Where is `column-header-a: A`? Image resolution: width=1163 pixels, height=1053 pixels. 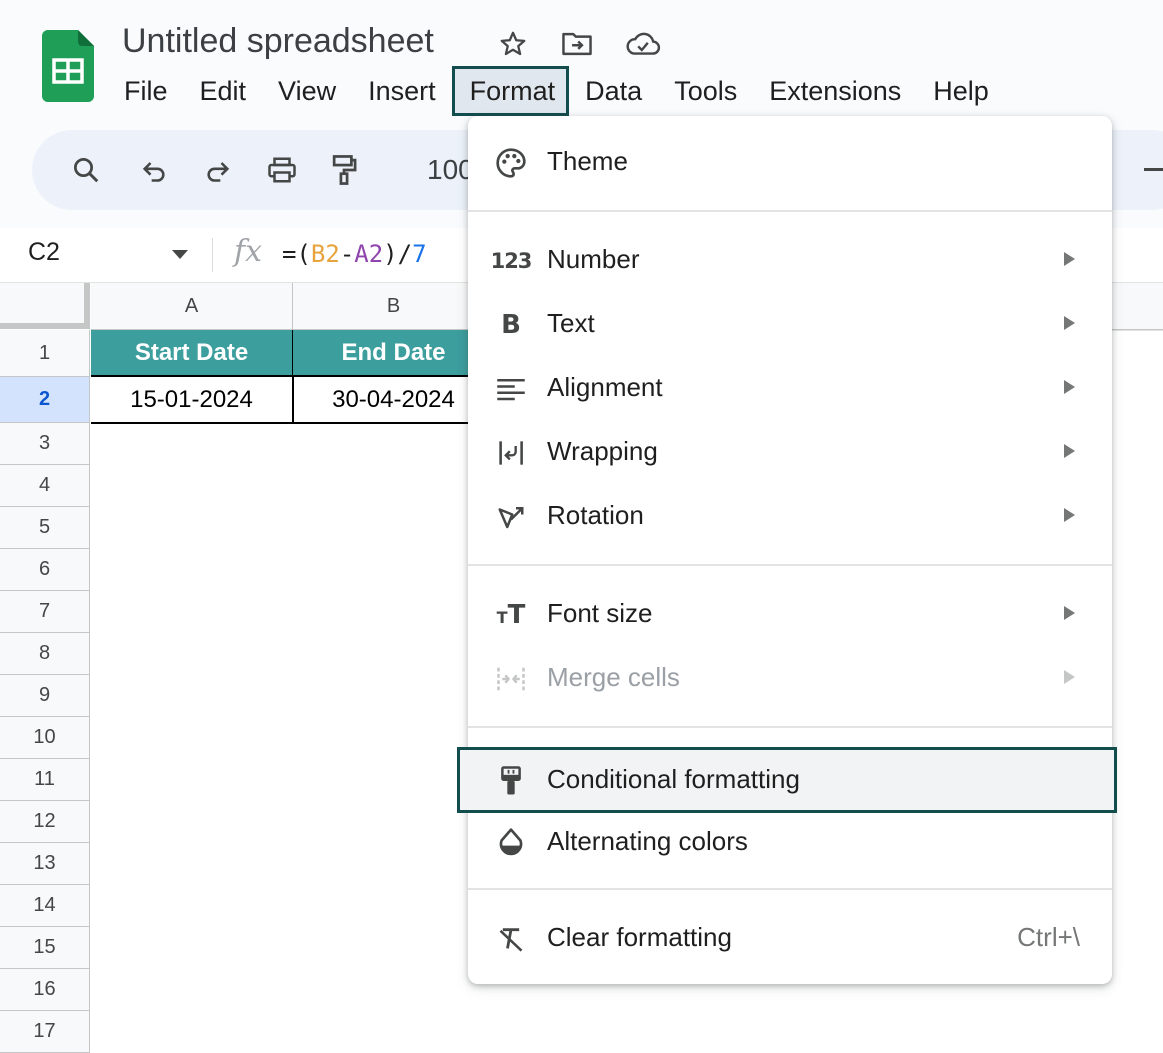
column-header-a: A is located at coordinates (192, 306).